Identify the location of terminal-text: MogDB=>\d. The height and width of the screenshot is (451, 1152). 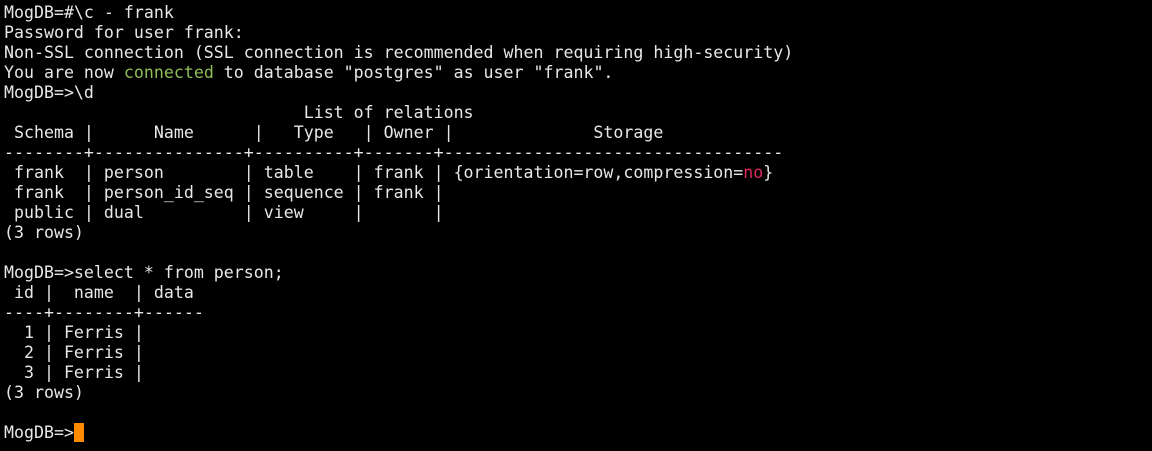
(49, 92).